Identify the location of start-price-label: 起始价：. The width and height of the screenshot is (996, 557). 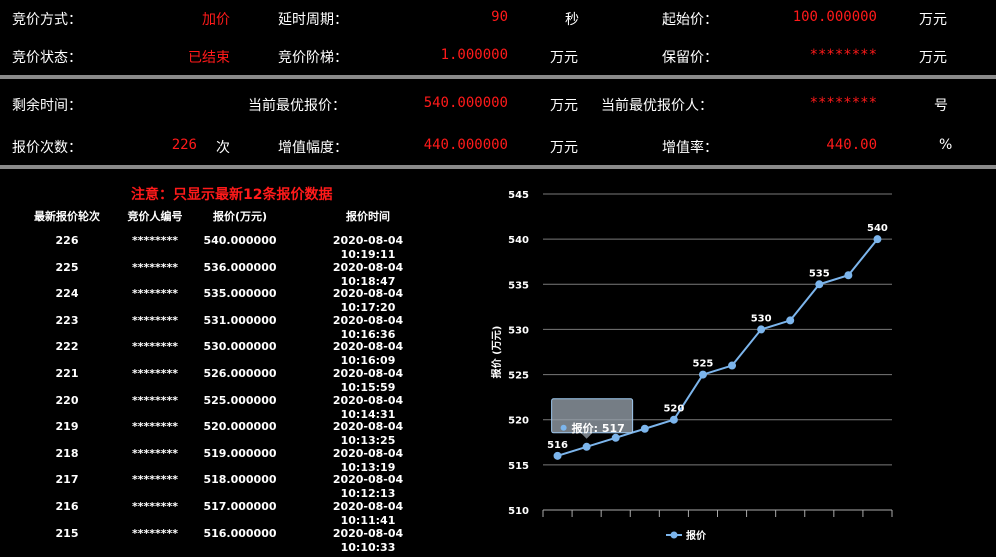
(690, 20).